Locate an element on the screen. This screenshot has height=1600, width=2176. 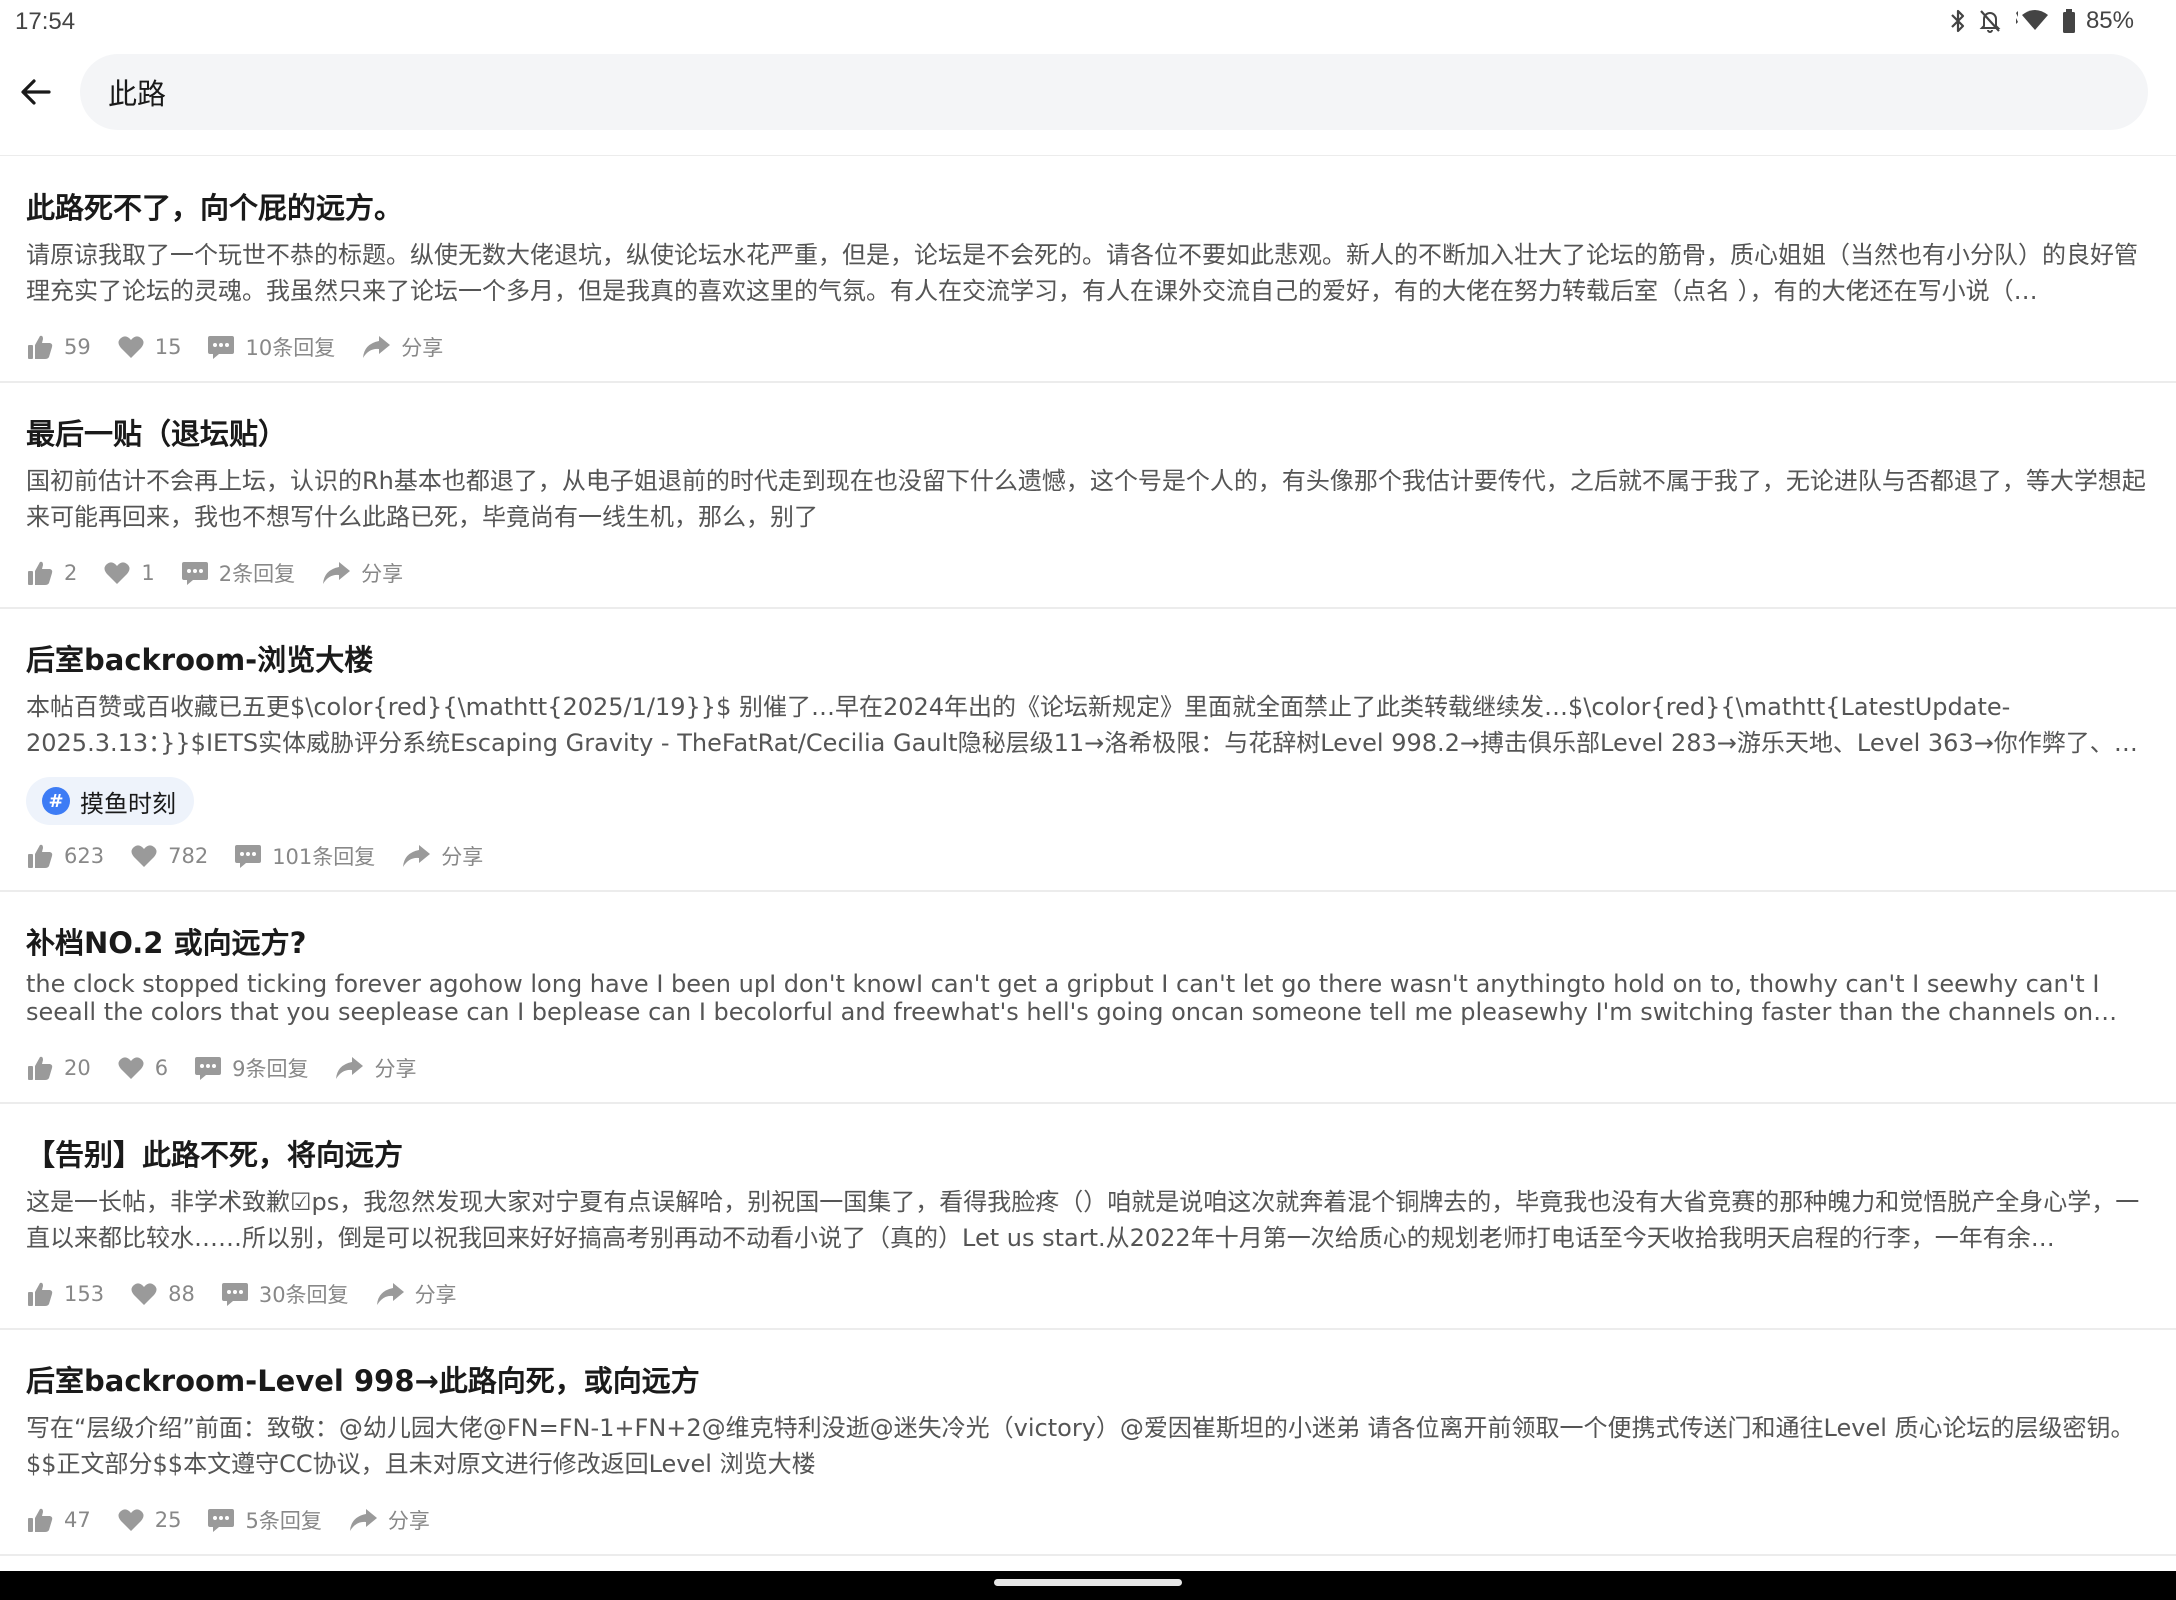
favorite-count: 25 is located at coordinates (168, 1520).